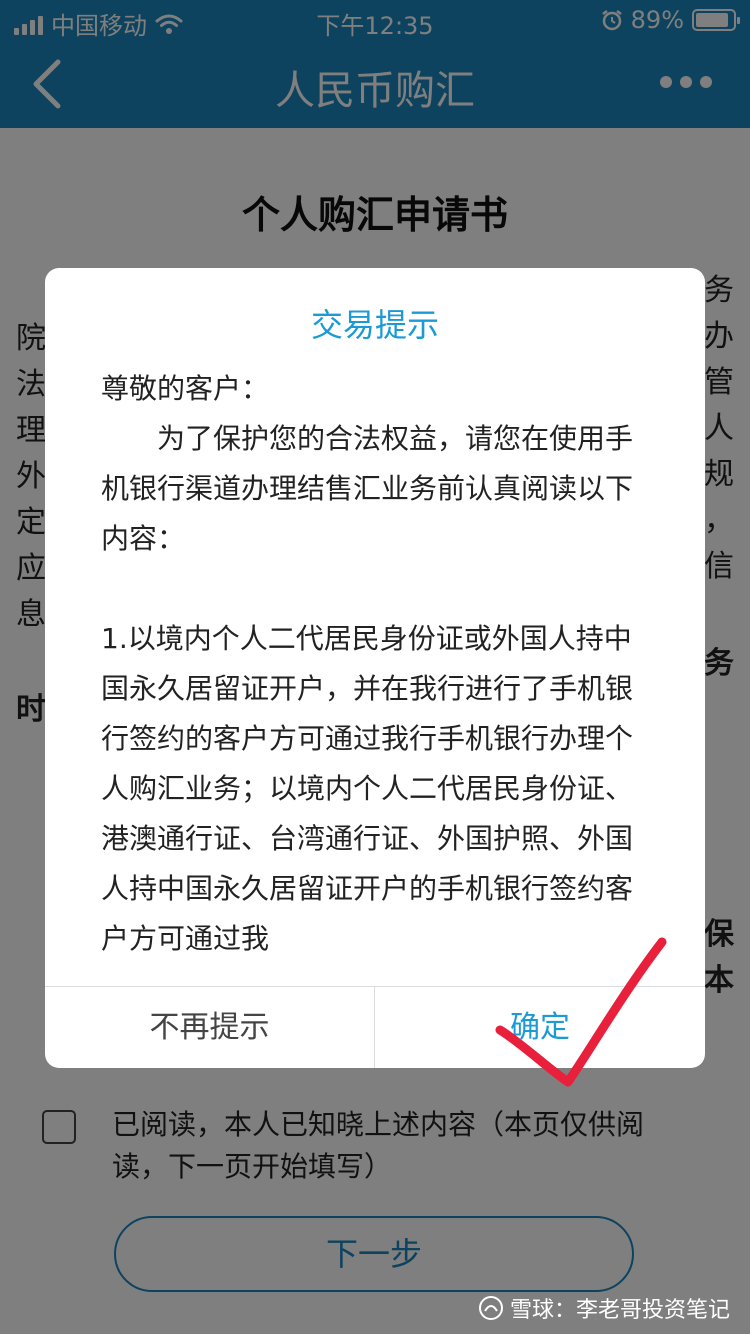 The image size is (750, 1334). I want to click on dialog-intro: 为了保护您的合法权益，请您在使用手机银行渠道办理结售汇业务前认真阅读以下内容：, so click(367, 488).